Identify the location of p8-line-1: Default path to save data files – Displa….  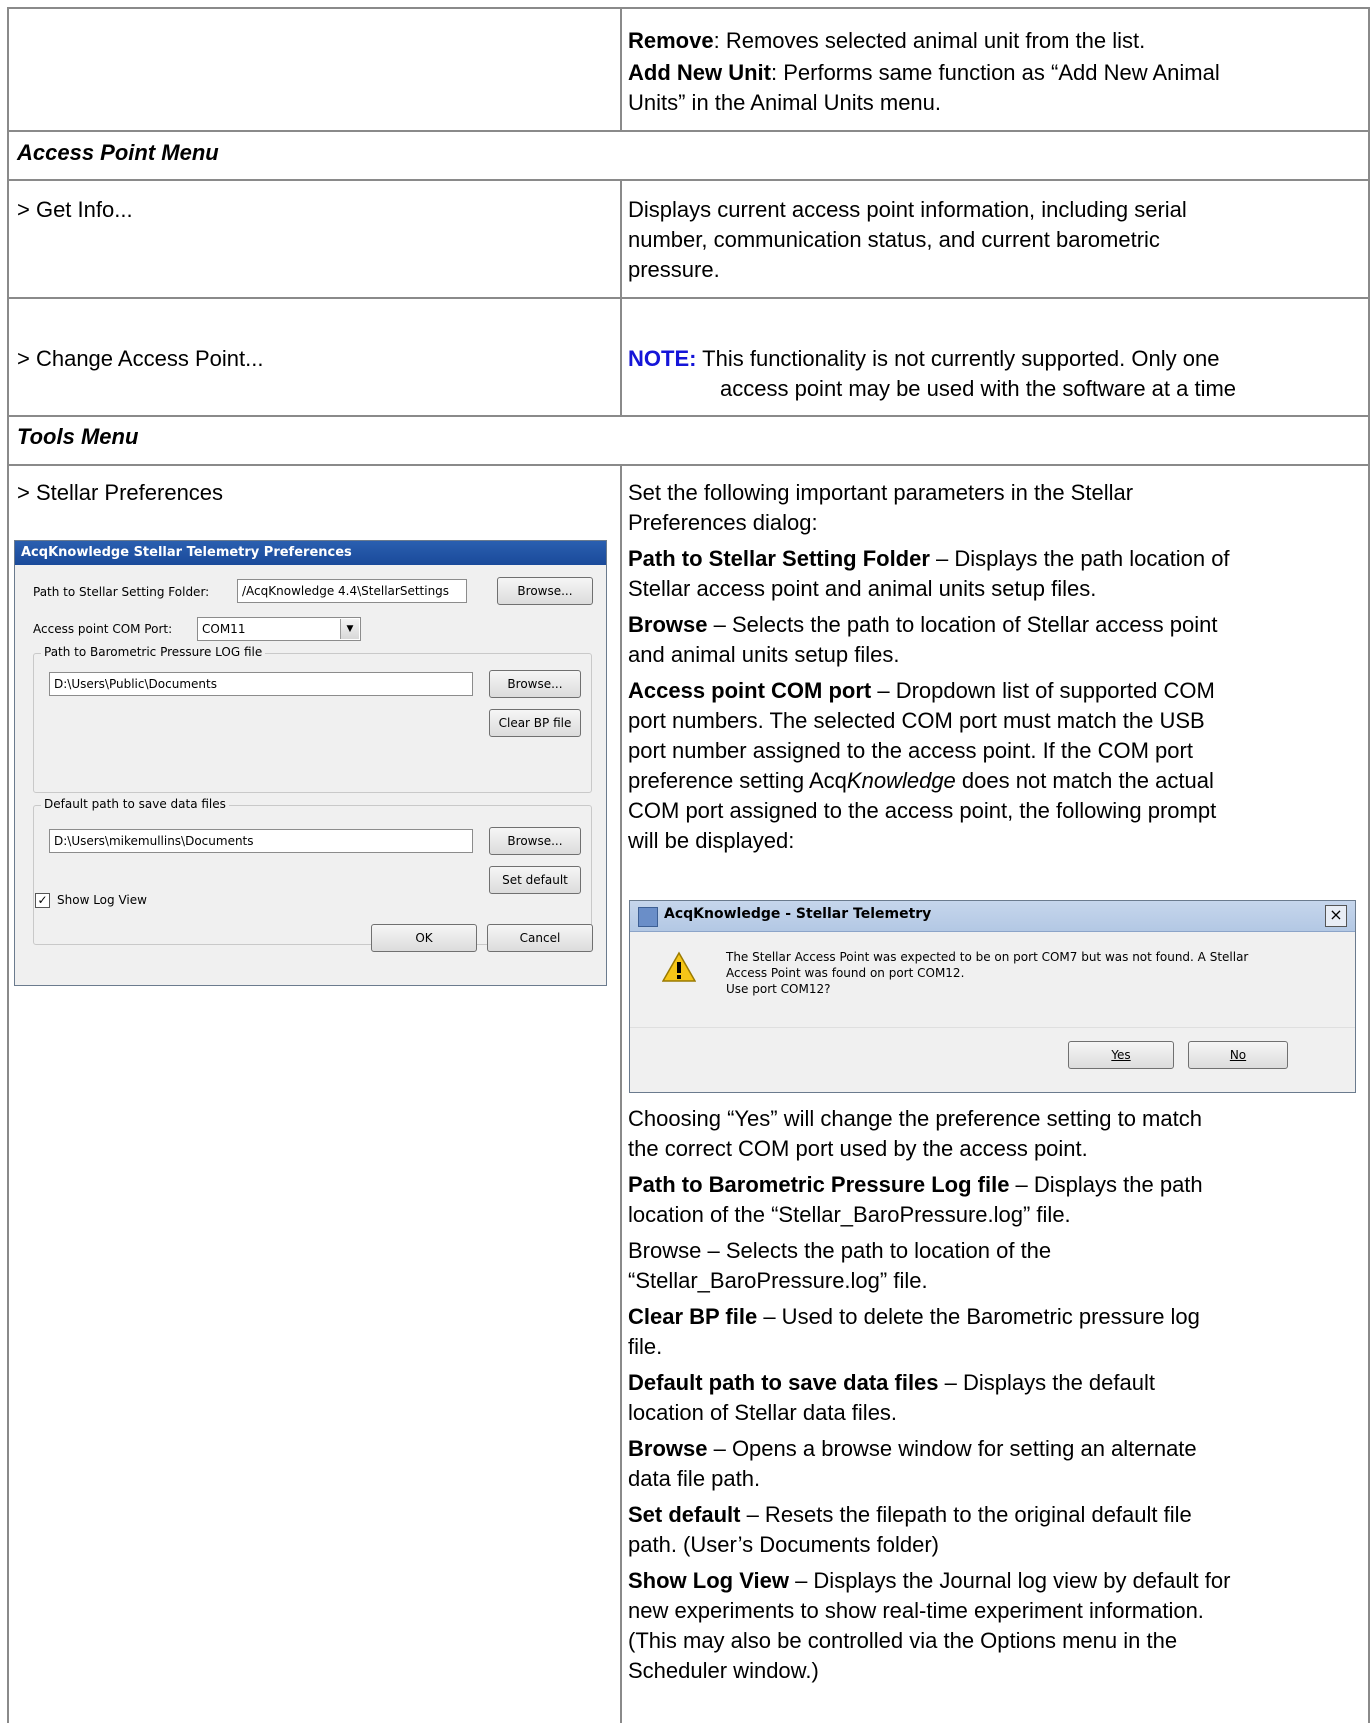
(891, 1382).